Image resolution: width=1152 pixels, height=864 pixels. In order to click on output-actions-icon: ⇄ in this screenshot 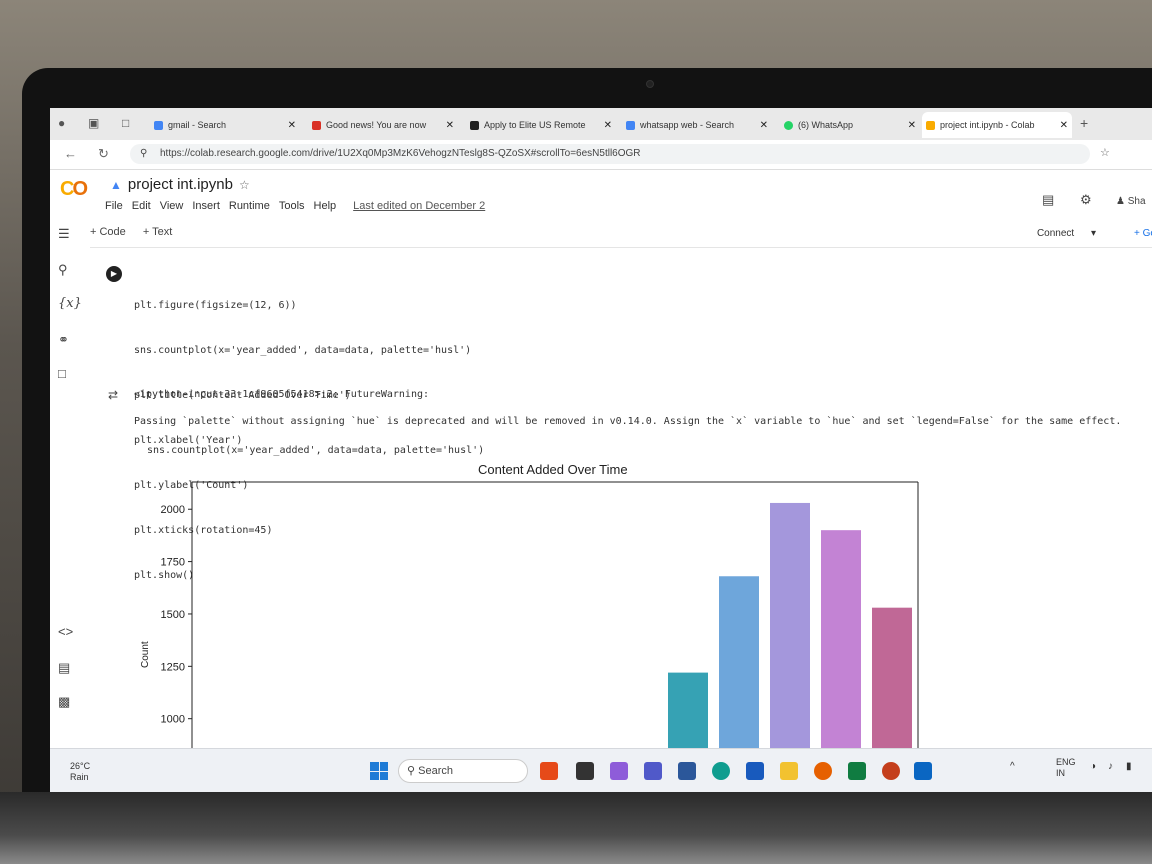, I will do `click(113, 395)`.